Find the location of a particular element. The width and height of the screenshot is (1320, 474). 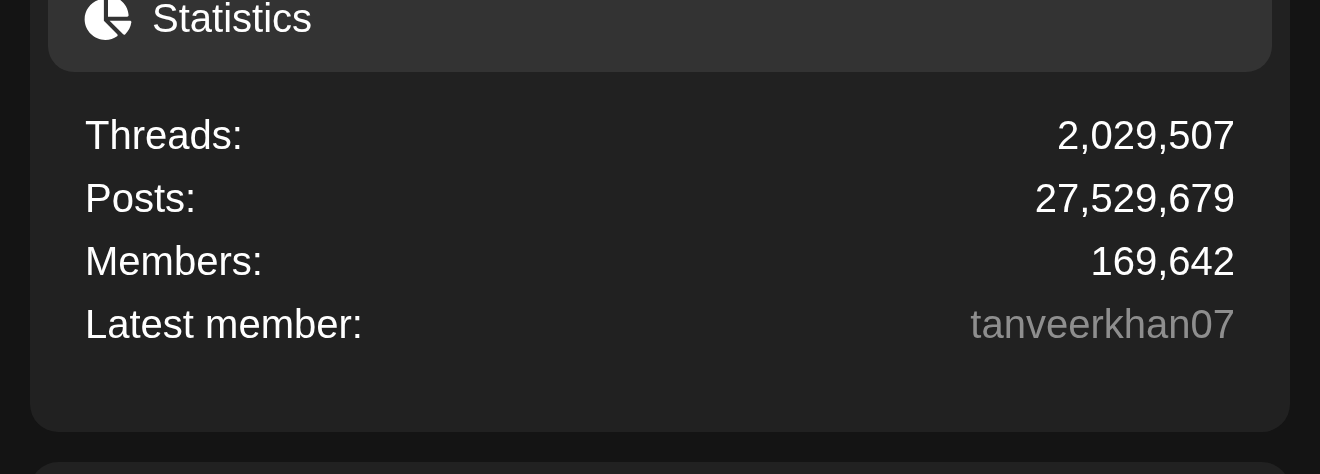

pie-chart-icon is located at coordinates (108, 20).